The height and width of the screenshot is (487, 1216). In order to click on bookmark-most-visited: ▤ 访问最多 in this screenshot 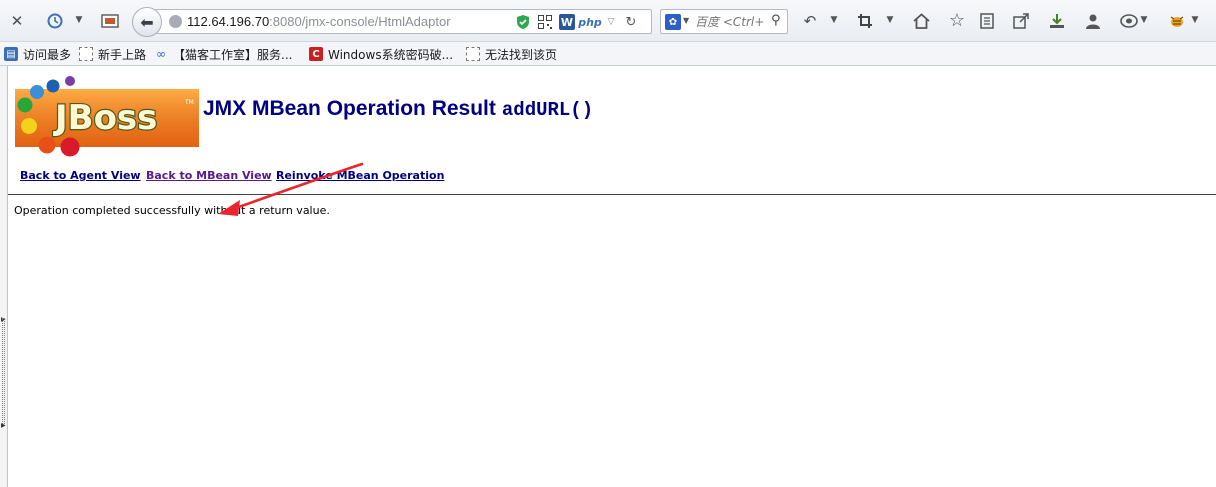, I will do `click(37, 54)`.